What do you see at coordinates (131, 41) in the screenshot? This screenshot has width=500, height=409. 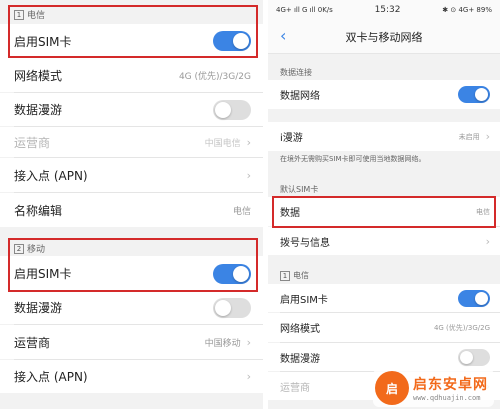 I see `sim1-enable-row: 启用SIM卡` at bounding box center [131, 41].